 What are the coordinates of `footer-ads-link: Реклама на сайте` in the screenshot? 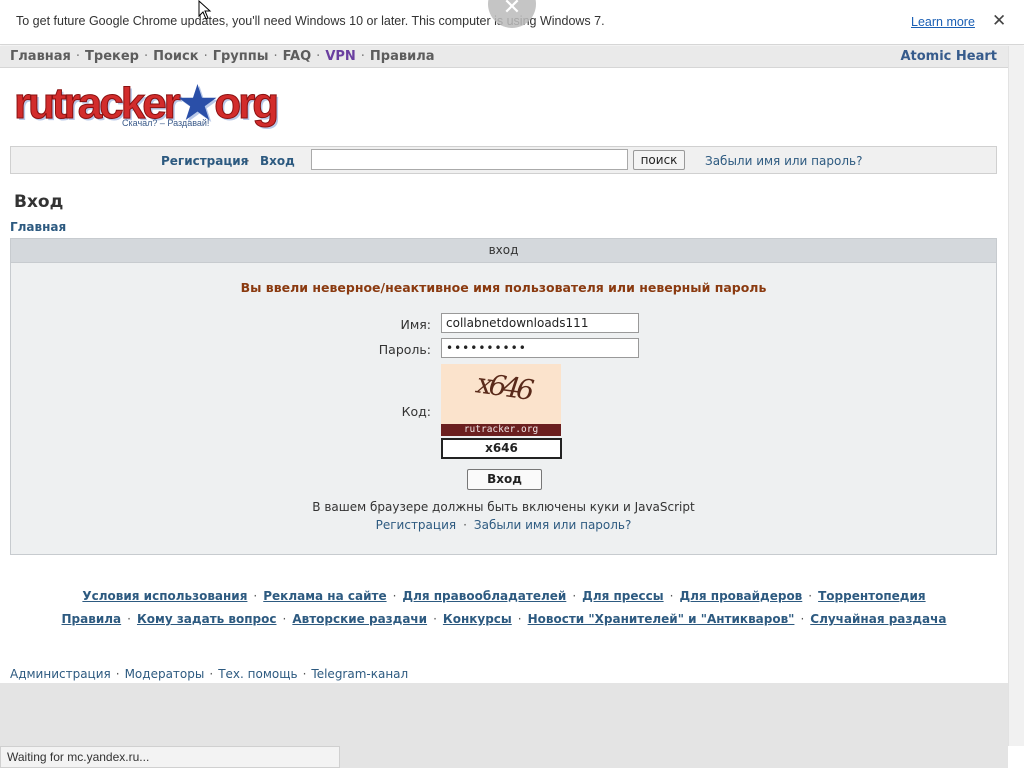 It's located at (324, 596).